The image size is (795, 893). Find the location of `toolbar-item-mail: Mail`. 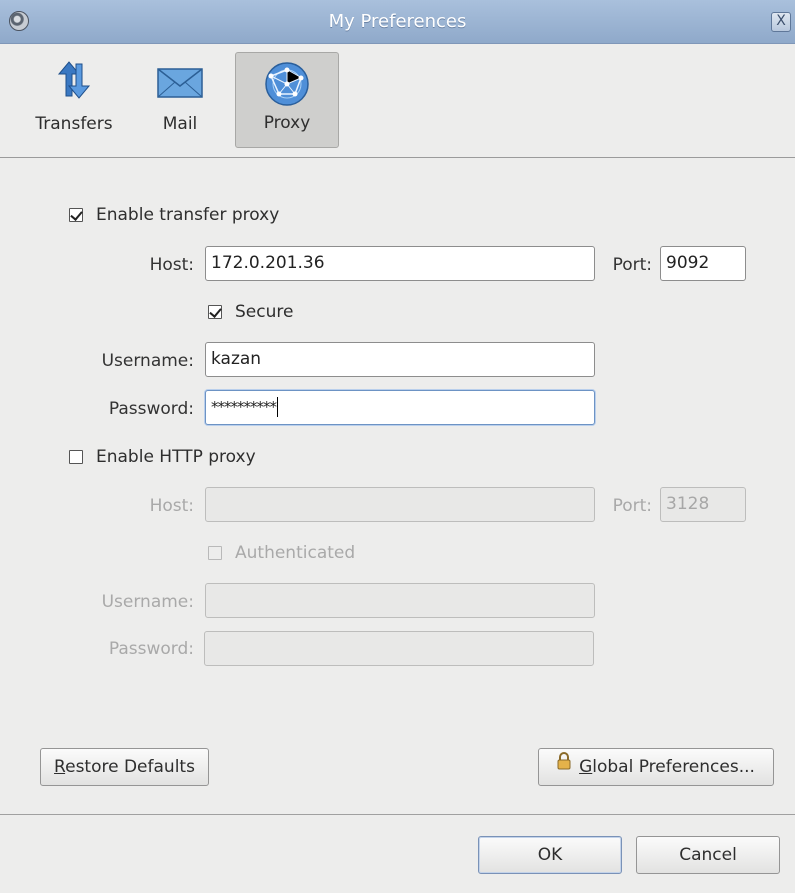

toolbar-item-mail: Mail is located at coordinates (180, 100).